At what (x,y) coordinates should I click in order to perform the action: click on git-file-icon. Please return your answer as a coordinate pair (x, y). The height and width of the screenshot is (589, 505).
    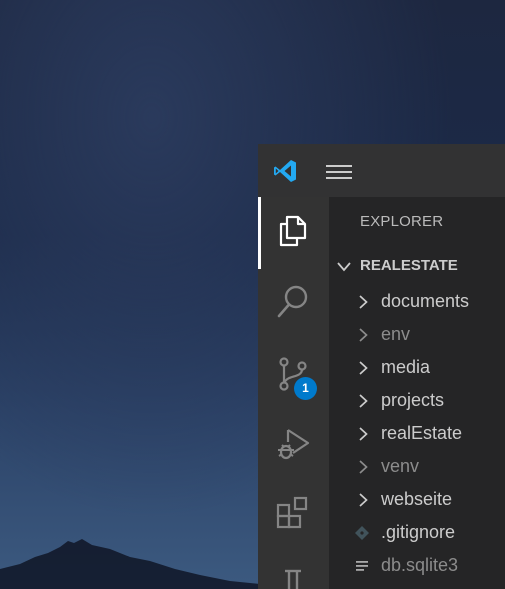
    Looking at the image, I should click on (362, 533).